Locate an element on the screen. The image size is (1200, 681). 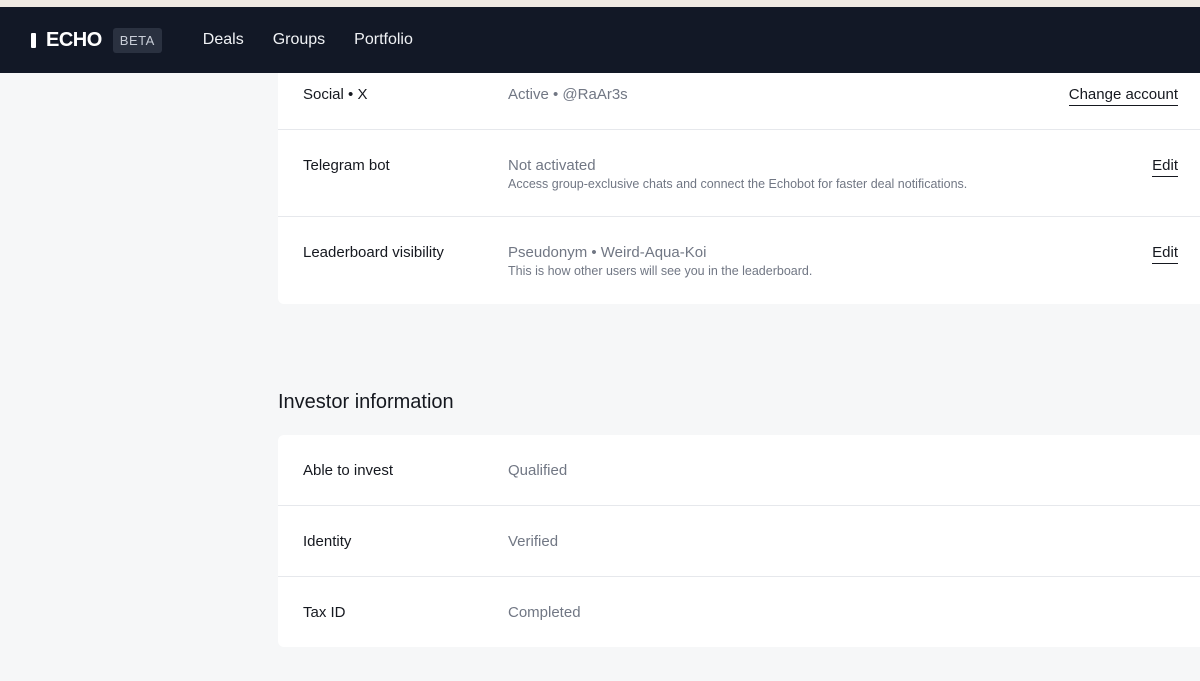
nav-link-groups: Groups is located at coordinates (299, 40).